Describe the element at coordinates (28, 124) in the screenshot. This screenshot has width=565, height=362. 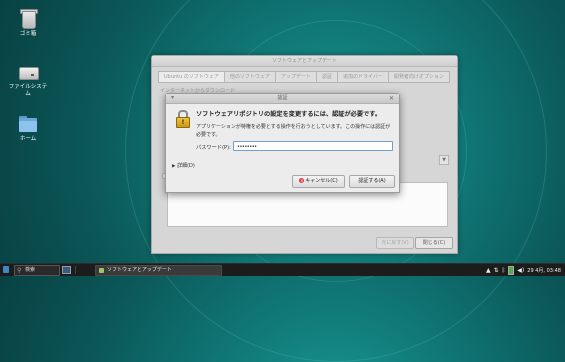
I see `home-folder-icon` at that location.